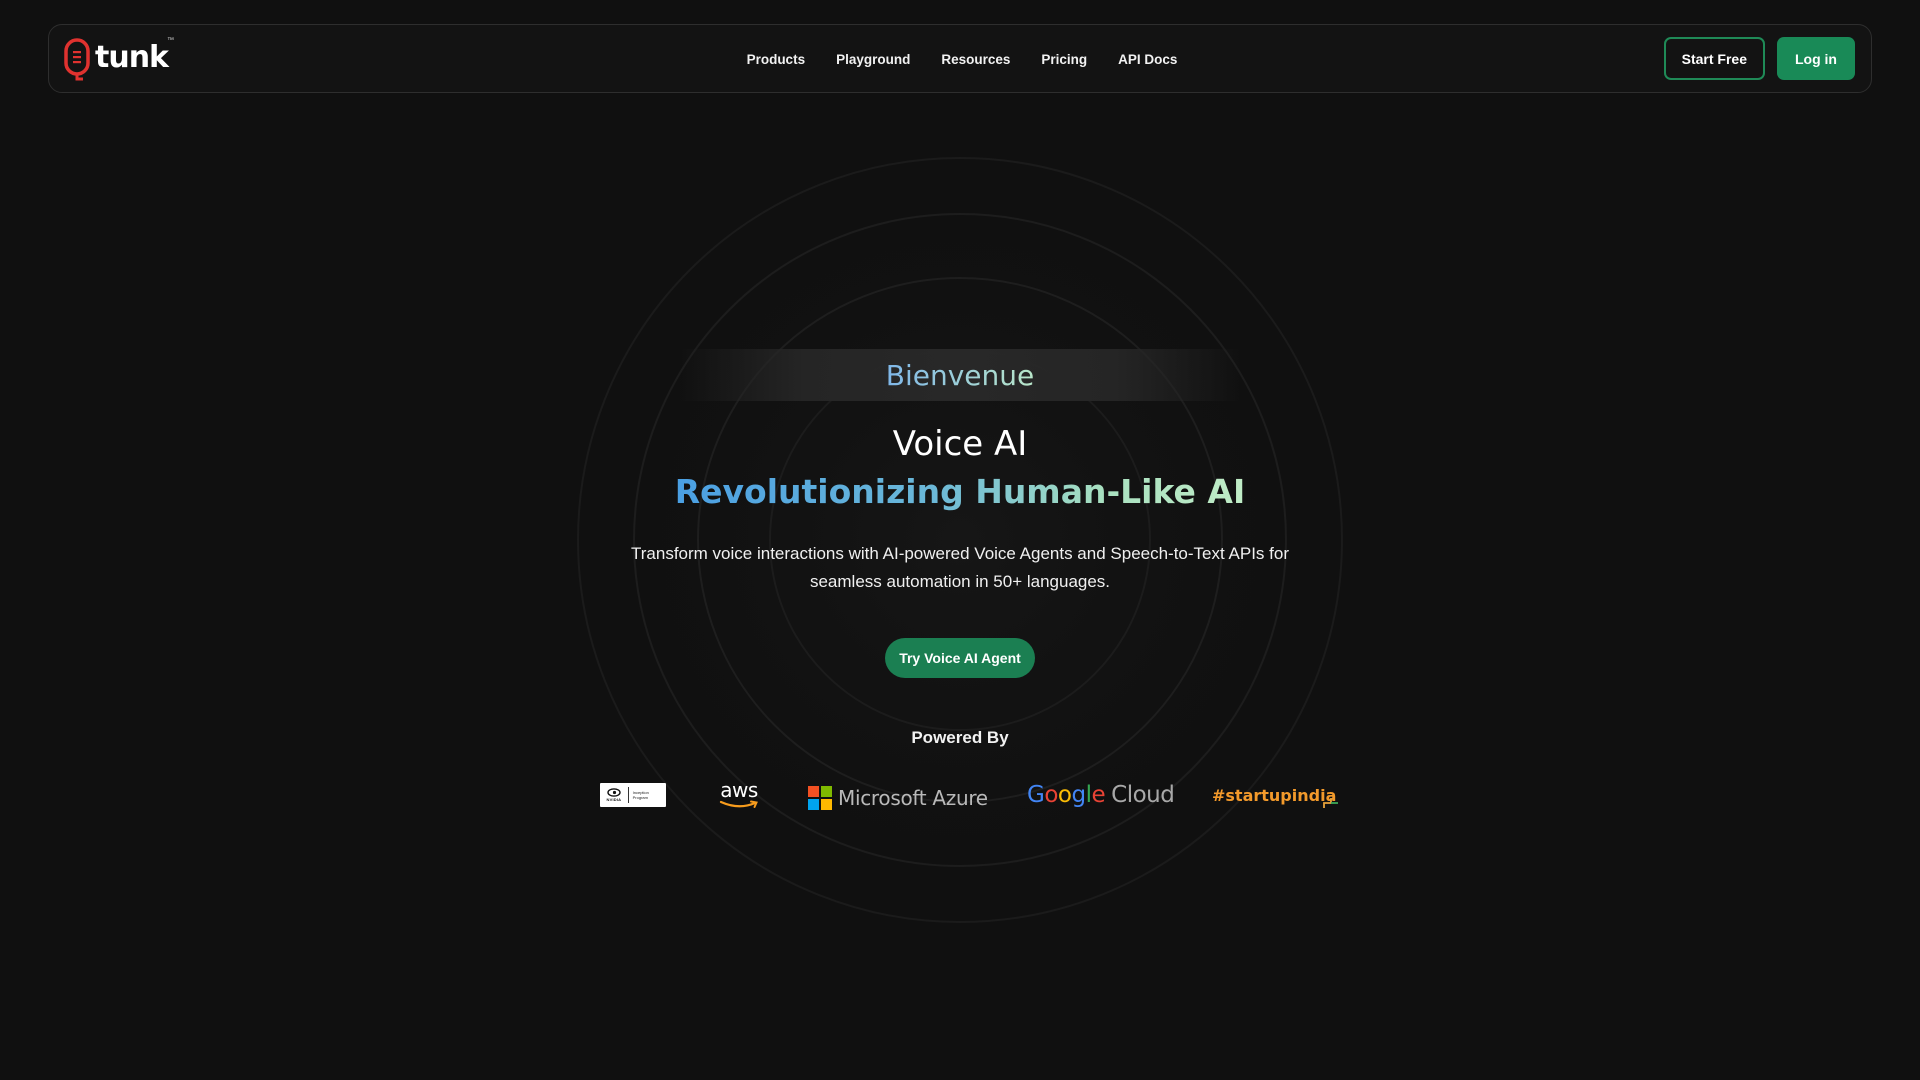 Image resolution: width=1920 pixels, height=1080 pixels. Describe the element at coordinates (776, 59) in the screenshot. I see `nav-link-products: Products` at that location.